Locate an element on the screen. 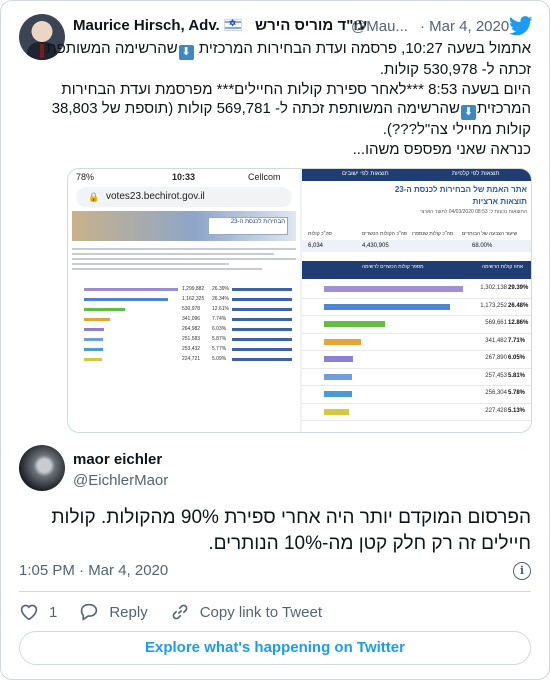 The height and width of the screenshot is (680, 550). result-row: 256,304 5.78% is located at coordinates (416, 395).